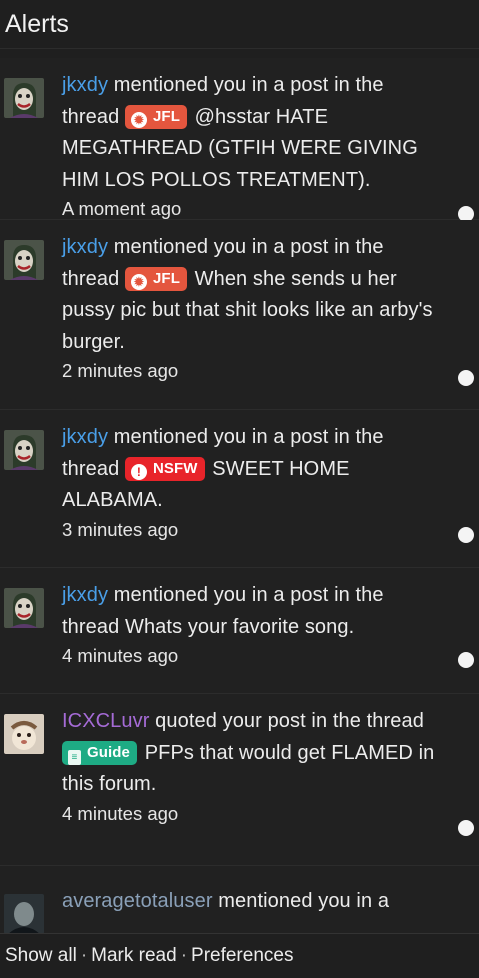 This screenshot has width=479, height=978. I want to click on alerts-header: Alerts, so click(239, 24).